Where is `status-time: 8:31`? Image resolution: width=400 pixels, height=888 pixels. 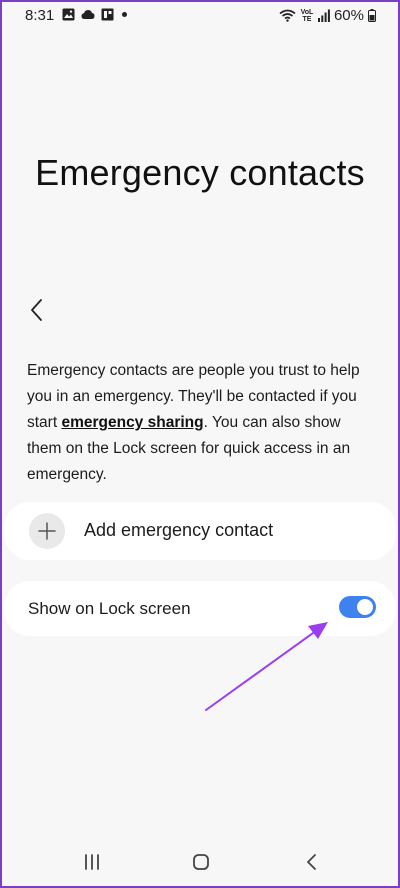
status-time: 8:31 is located at coordinates (40, 15).